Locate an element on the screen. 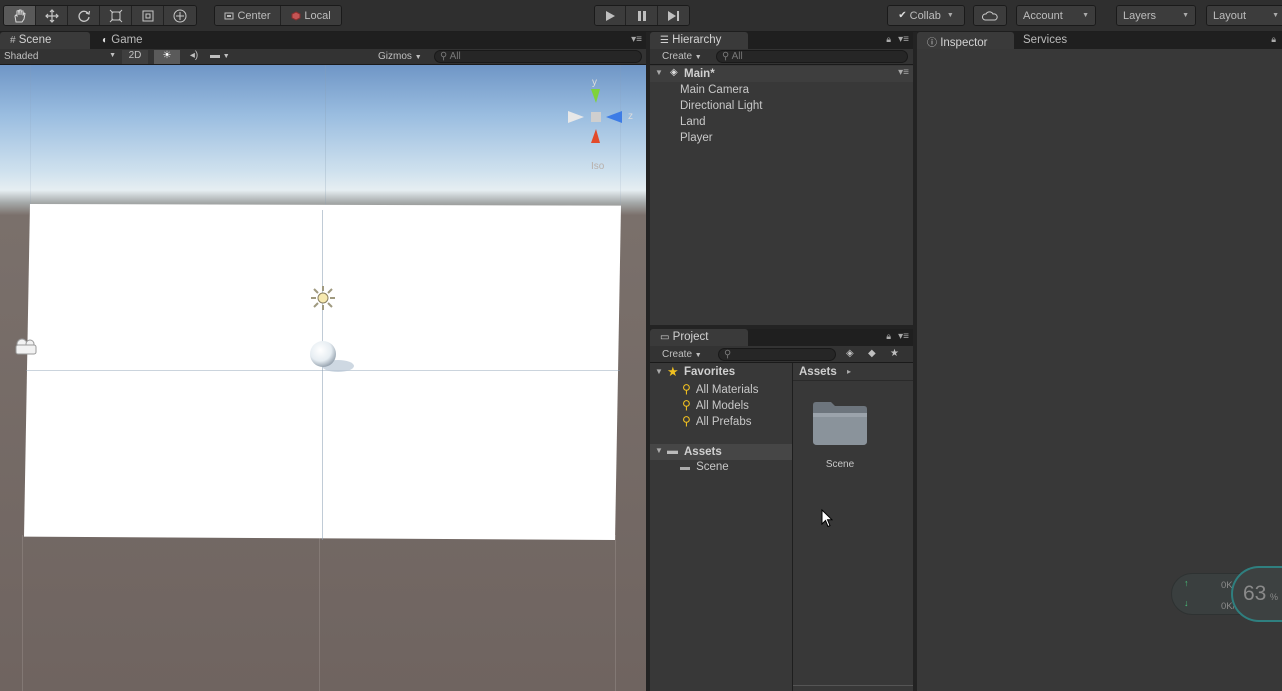 This screenshot has width=1282, height=691. favorite-item-all-models: ⚲ All Models is located at coordinates (715, 405).